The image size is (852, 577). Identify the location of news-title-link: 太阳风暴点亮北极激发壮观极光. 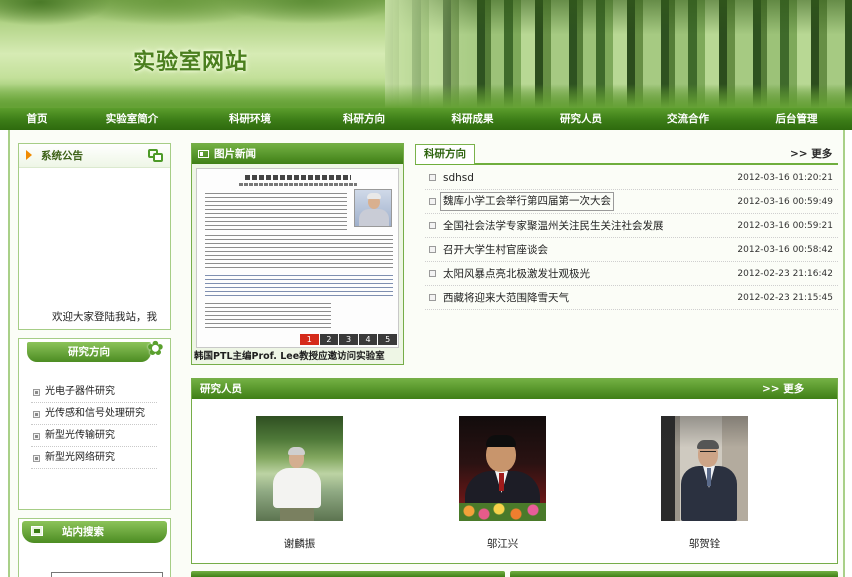
(516, 274).